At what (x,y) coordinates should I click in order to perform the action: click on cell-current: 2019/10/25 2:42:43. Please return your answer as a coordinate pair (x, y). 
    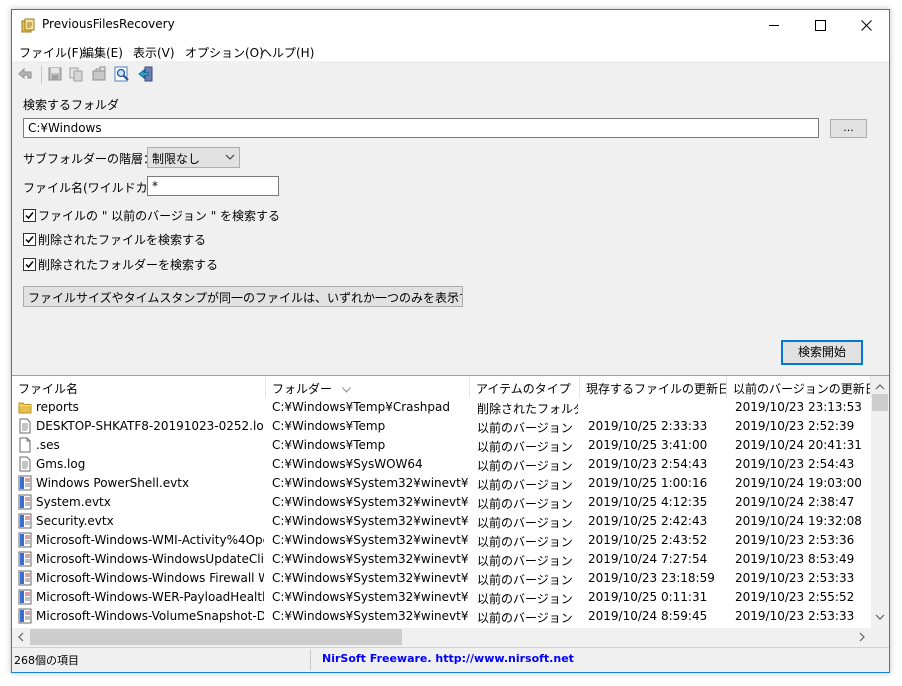
    Looking at the image, I should click on (648, 521).